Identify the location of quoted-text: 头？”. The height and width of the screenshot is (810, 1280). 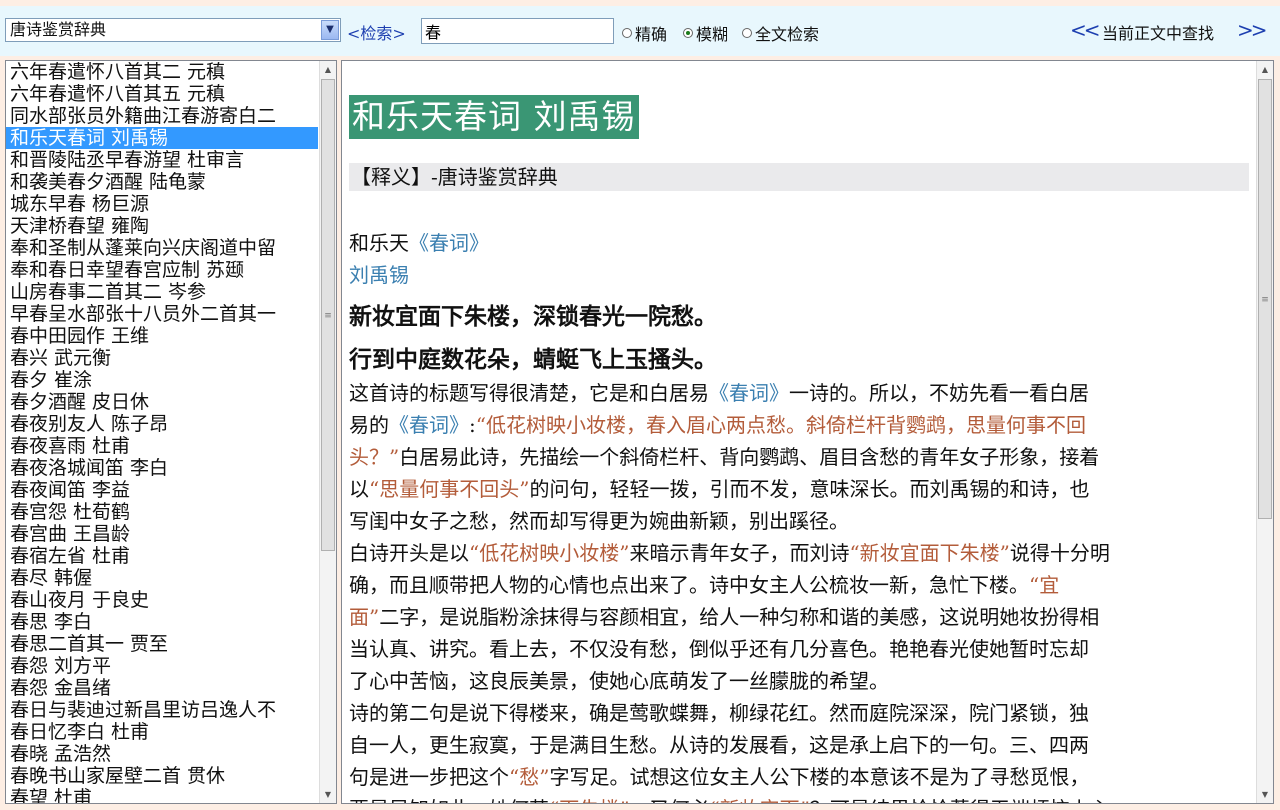
(374, 457).